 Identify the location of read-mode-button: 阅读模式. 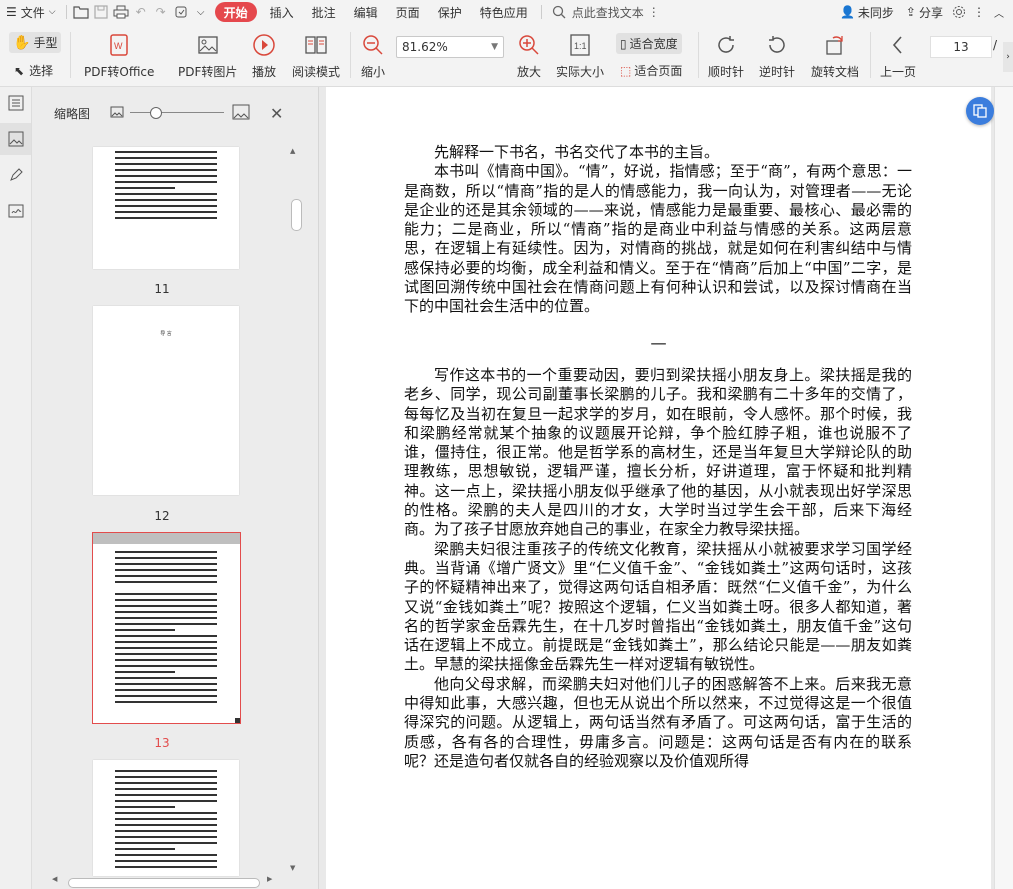
(316, 56).